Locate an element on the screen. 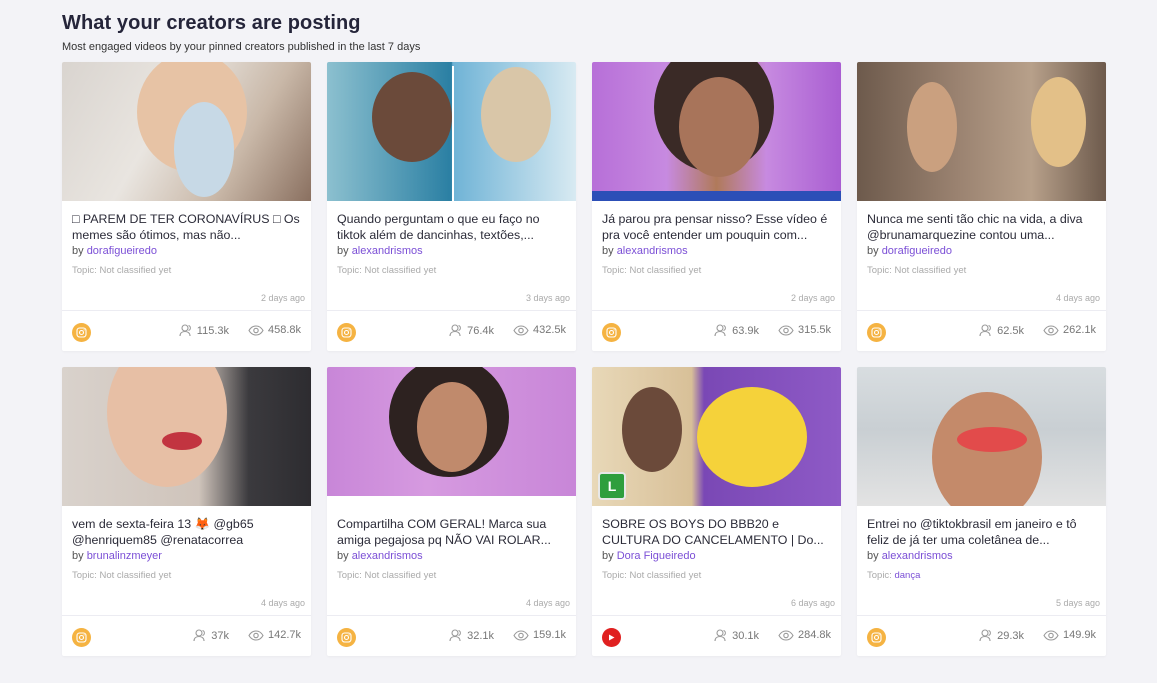 The width and height of the screenshot is (1157, 683). views-count: 432.5k is located at coordinates (549, 330).